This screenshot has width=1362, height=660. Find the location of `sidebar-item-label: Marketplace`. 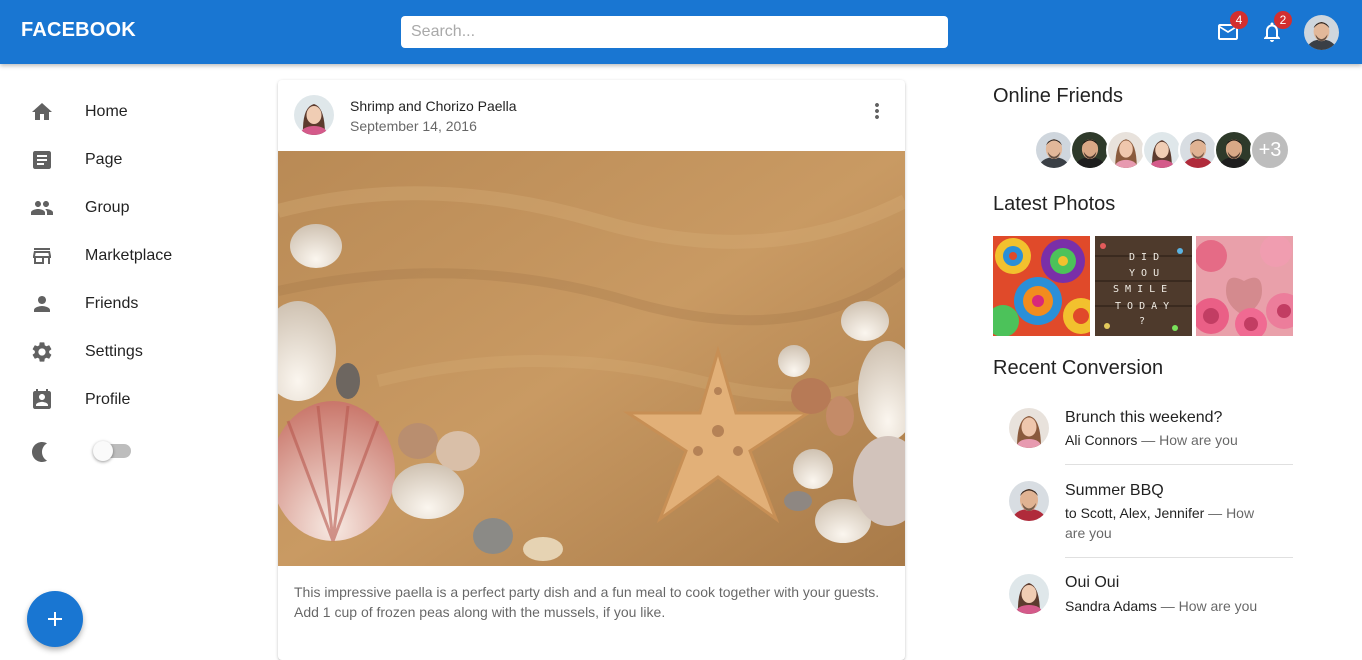

sidebar-item-label: Marketplace is located at coordinates (129, 255).